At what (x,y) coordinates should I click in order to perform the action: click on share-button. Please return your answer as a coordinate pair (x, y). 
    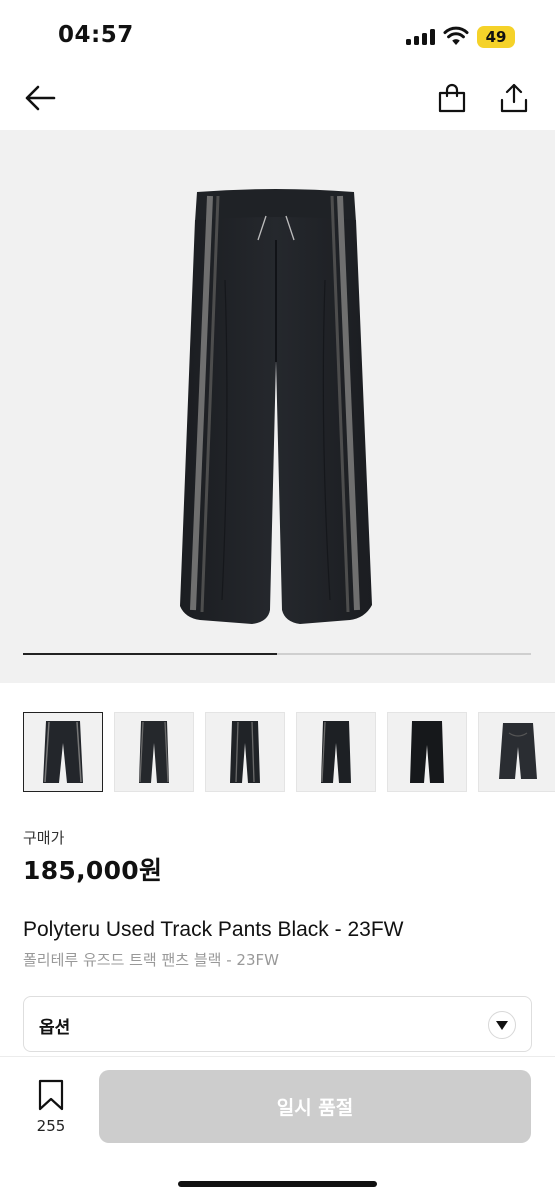
    Looking at the image, I should click on (514, 98).